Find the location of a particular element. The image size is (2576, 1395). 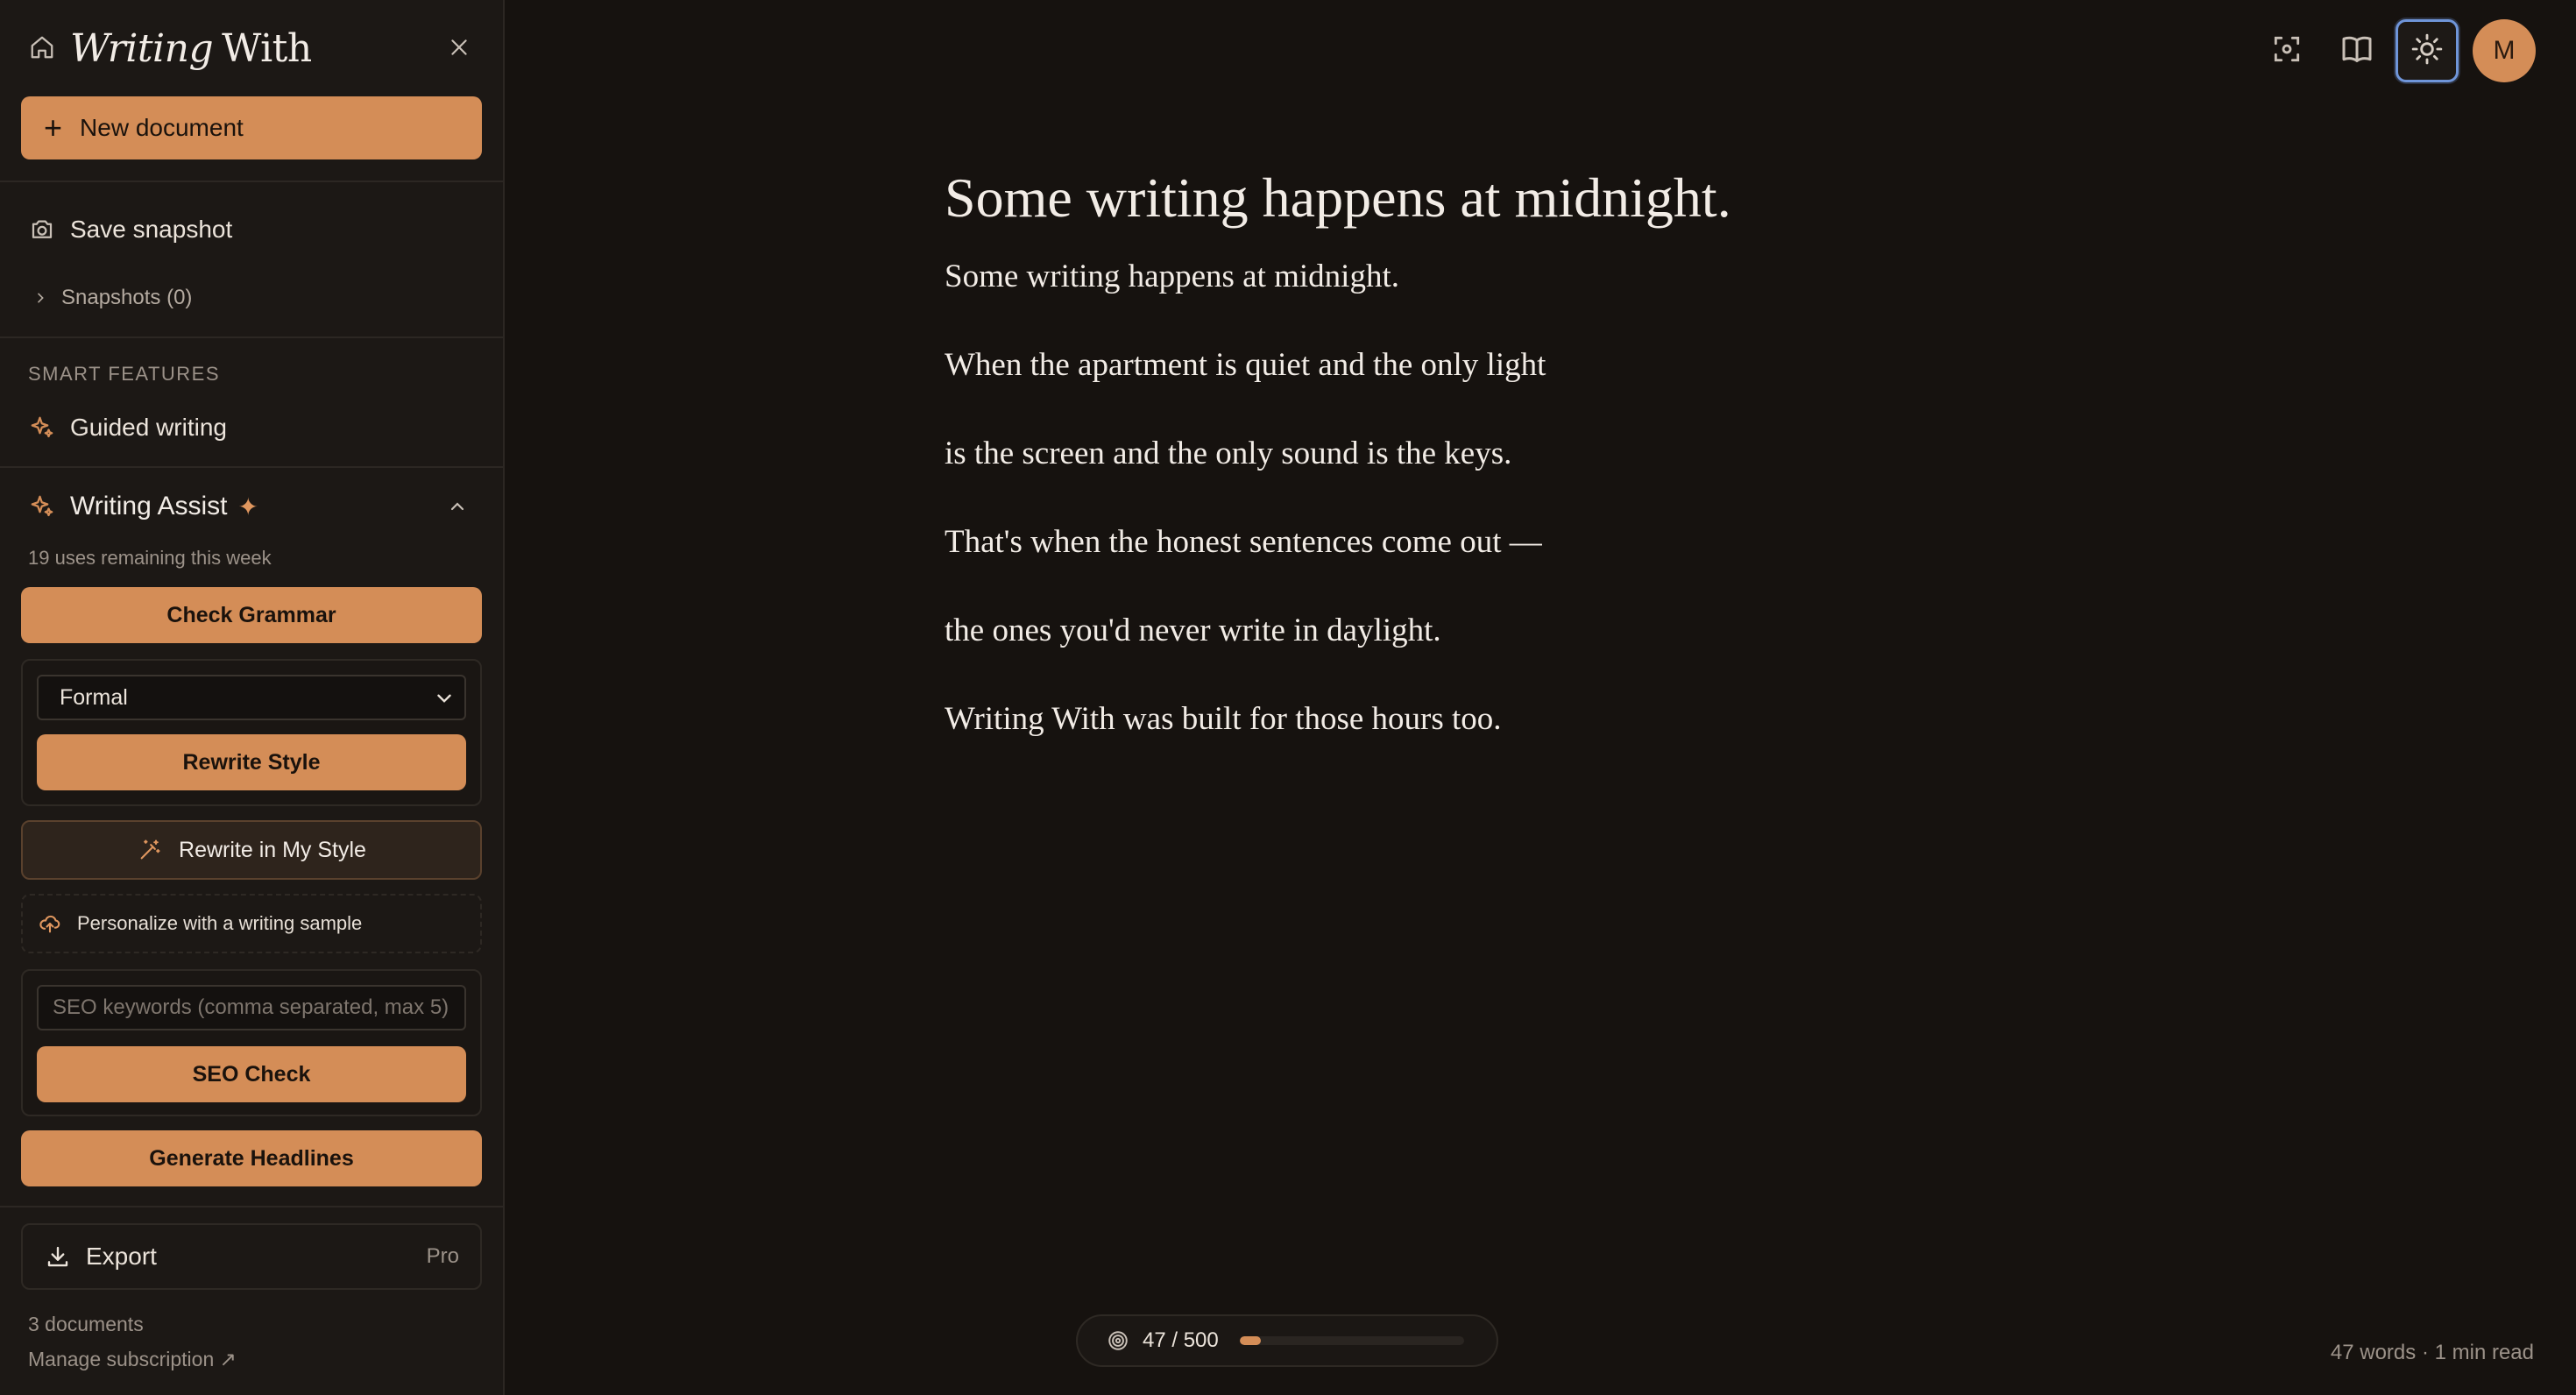

avatar: M is located at coordinates (2504, 50).